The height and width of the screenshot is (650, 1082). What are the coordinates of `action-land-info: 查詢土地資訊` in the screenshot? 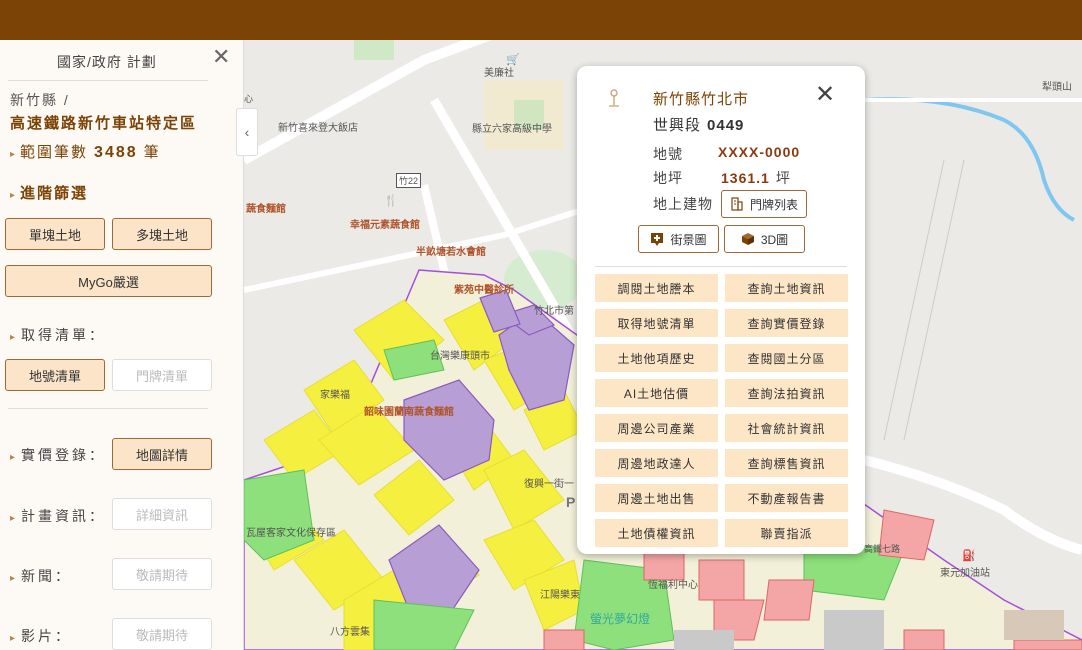 It's located at (786, 288).